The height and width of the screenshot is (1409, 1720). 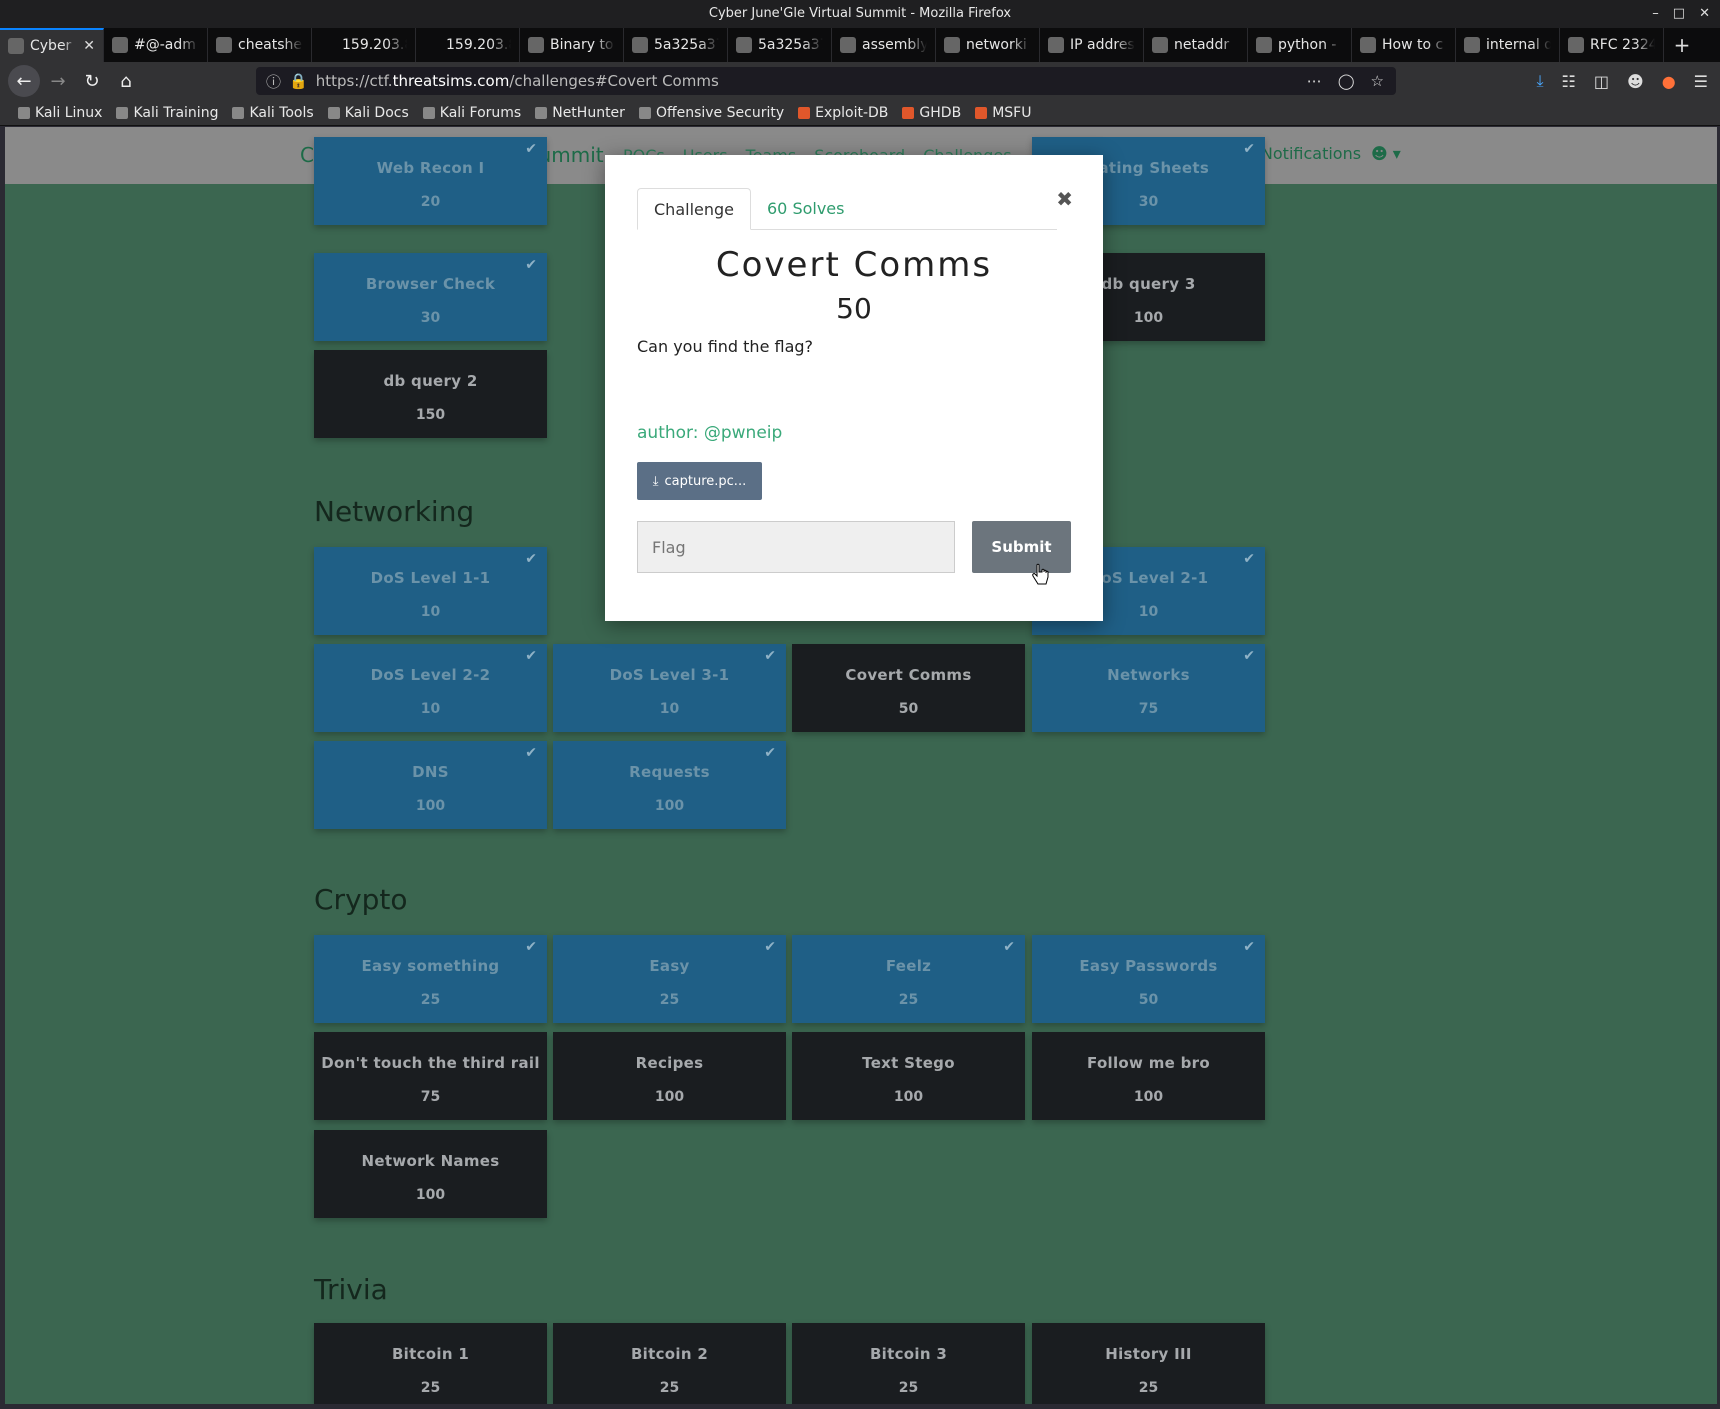 What do you see at coordinates (694, 209) in the screenshot?
I see `tab-challenge: Challenge` at bounding box center [694, 209].